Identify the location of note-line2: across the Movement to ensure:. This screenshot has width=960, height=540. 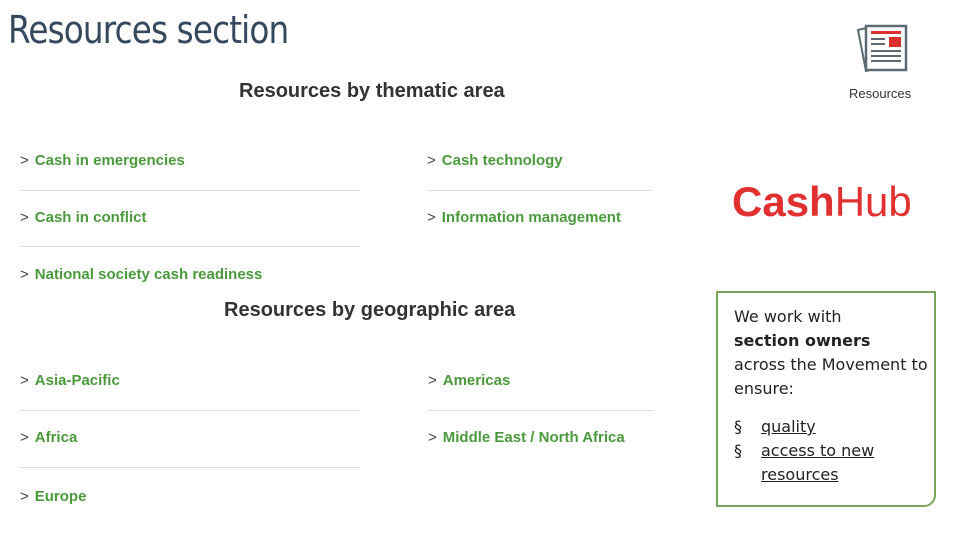
(831, 376).